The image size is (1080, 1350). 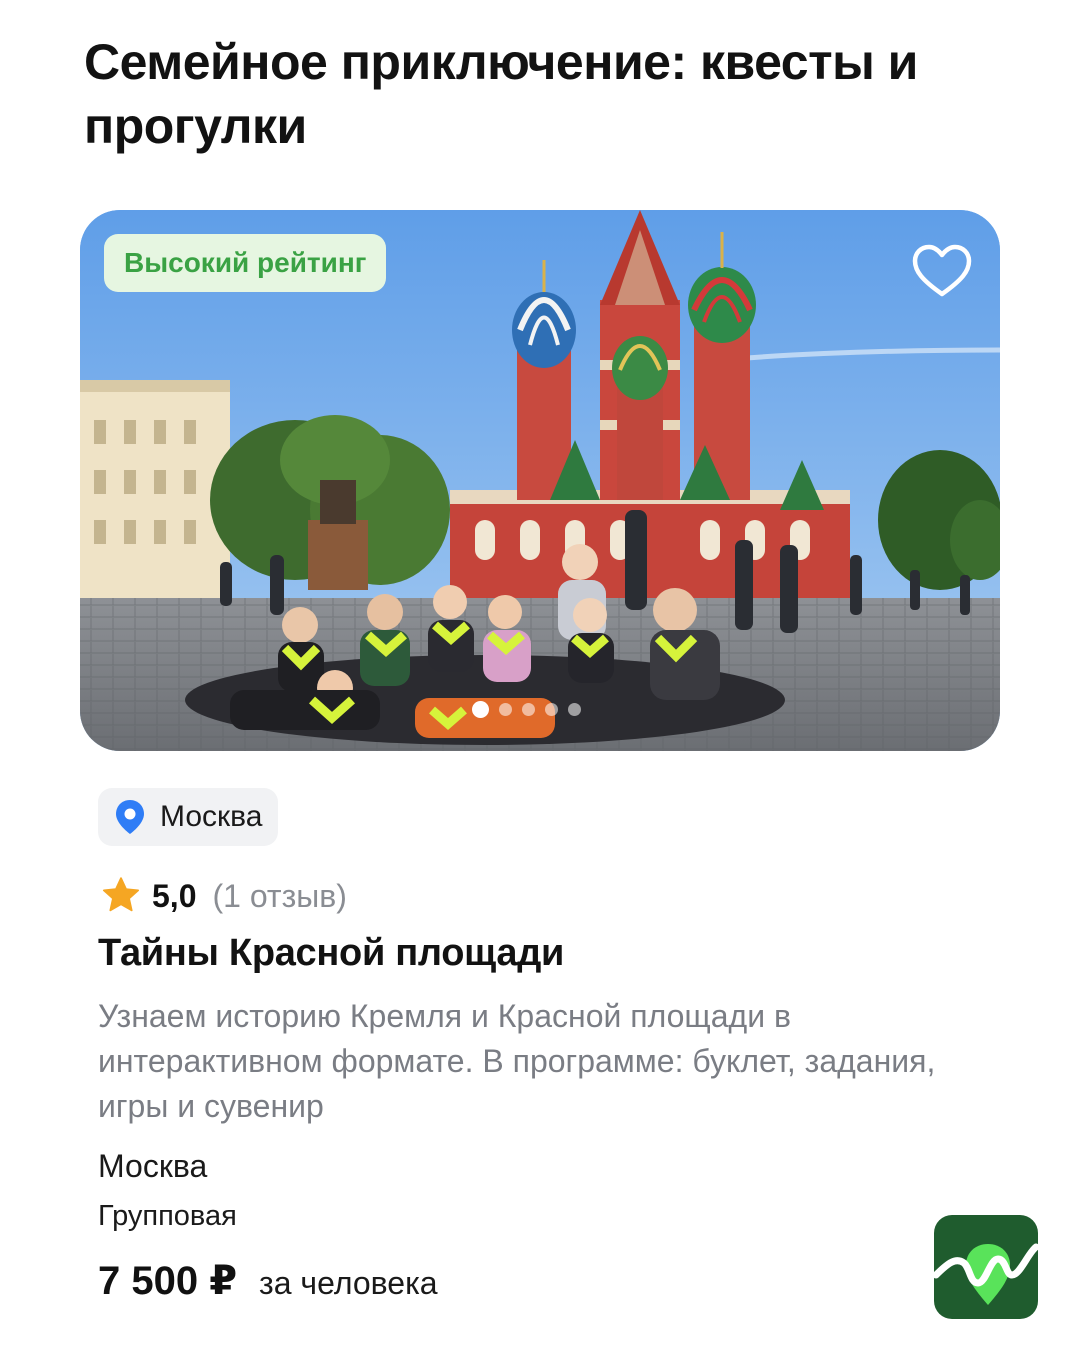 I want to click on tour-title: Тайны Красной площади, so click(x=331, y=953).